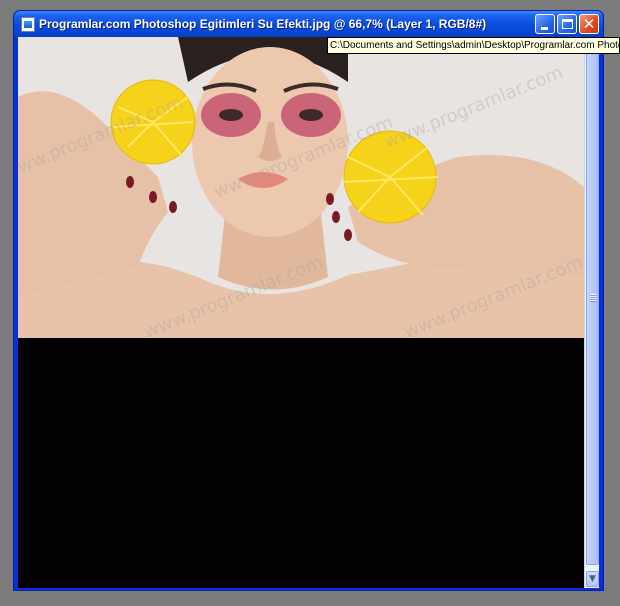 This screenshot has height=606, width=620. Describe the element at coordinates (593, 298) in the screenshot. I see `grip-icon` at that location.